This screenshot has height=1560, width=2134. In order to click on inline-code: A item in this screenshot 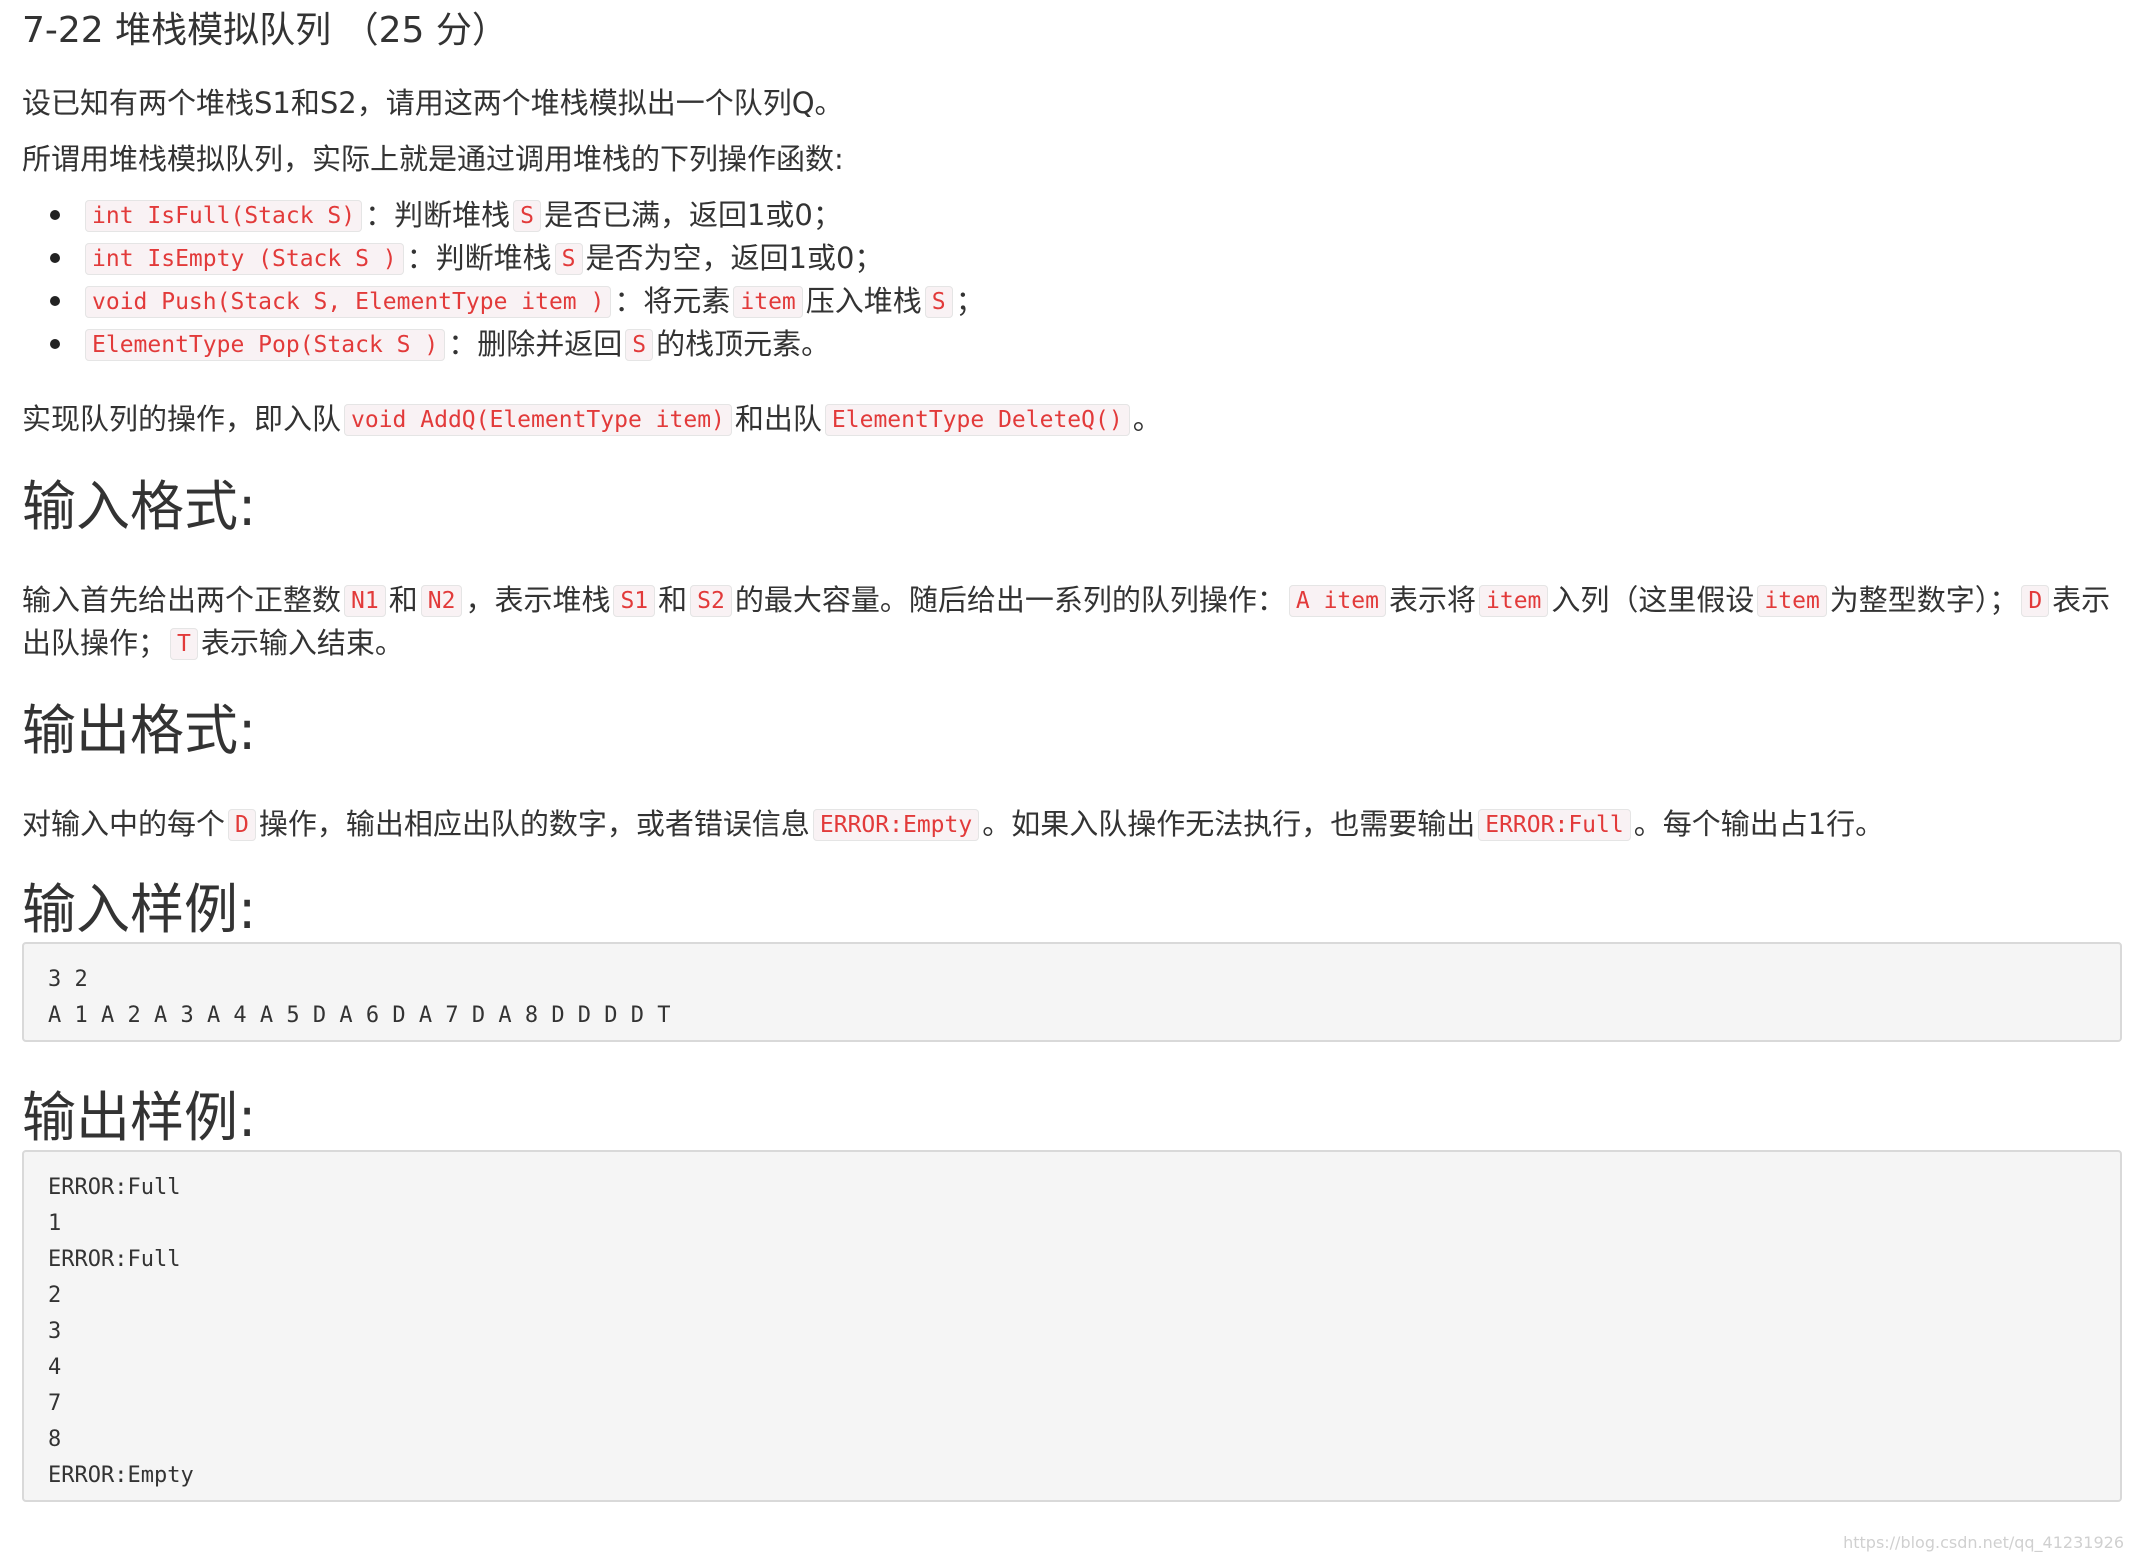, I will do `click(1337, 601)`.